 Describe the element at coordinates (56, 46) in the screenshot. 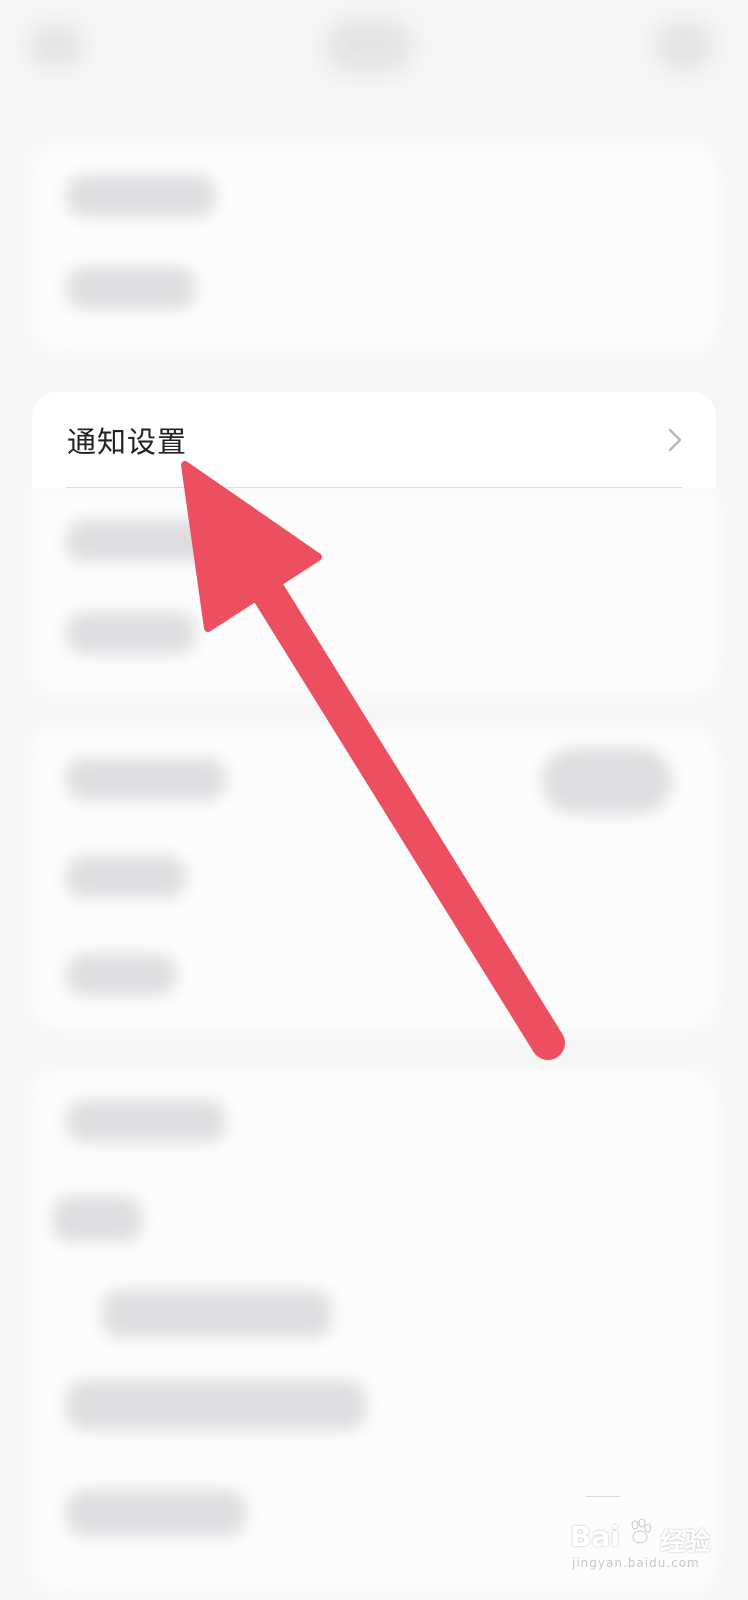

I see `blurred-back-button` at that location.